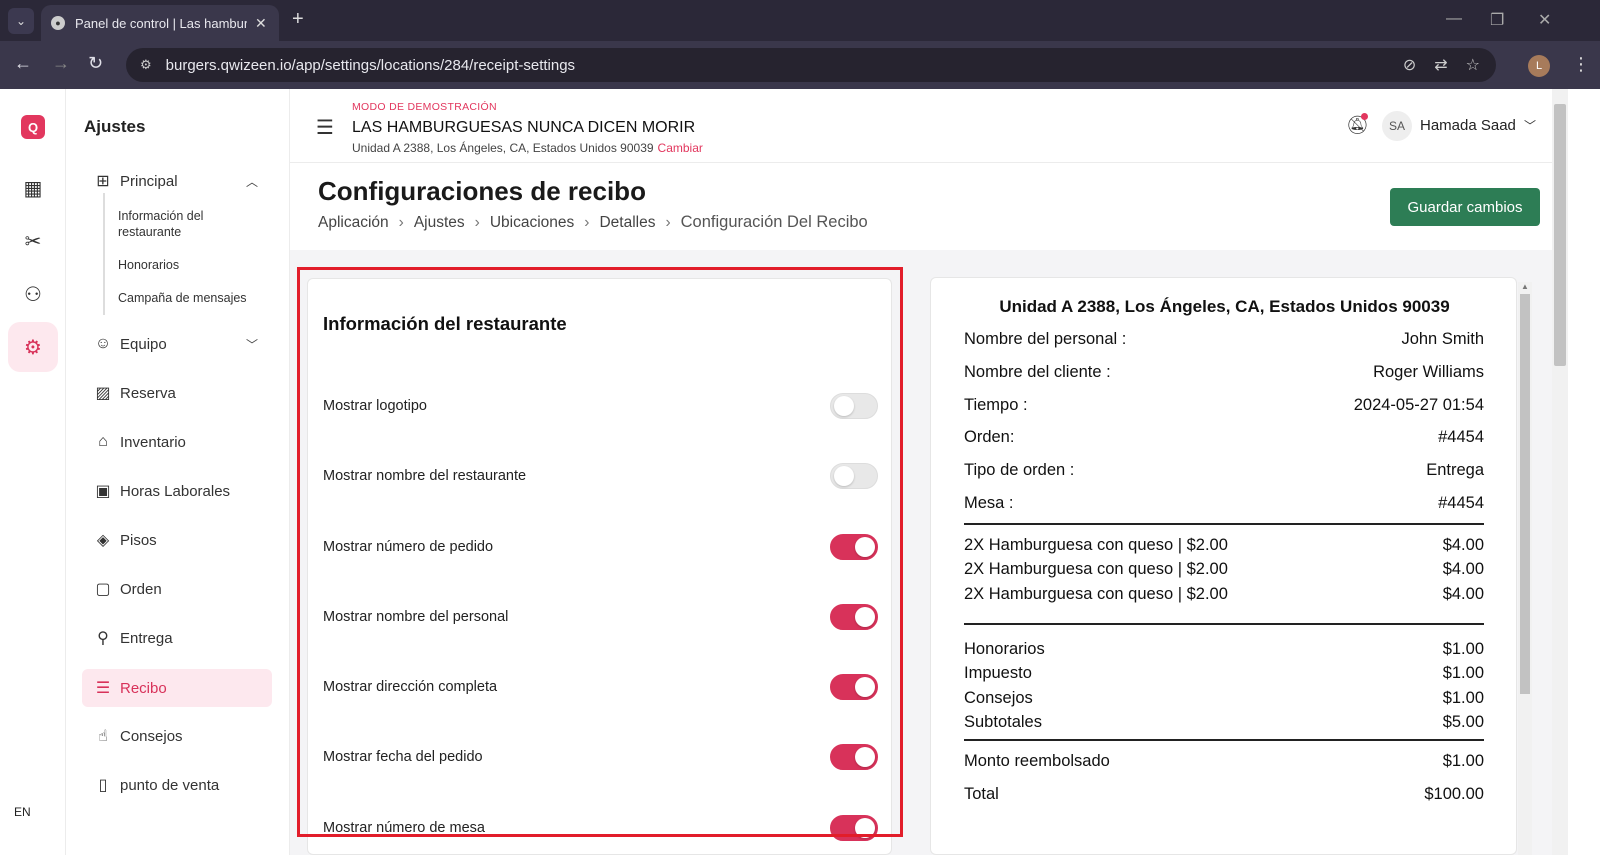 The width and height of the screenshot is (1600, 855). Describe the element at coordinates (1454, 794) in the screenshot. I see `receipt-value: $100.00` at that location.